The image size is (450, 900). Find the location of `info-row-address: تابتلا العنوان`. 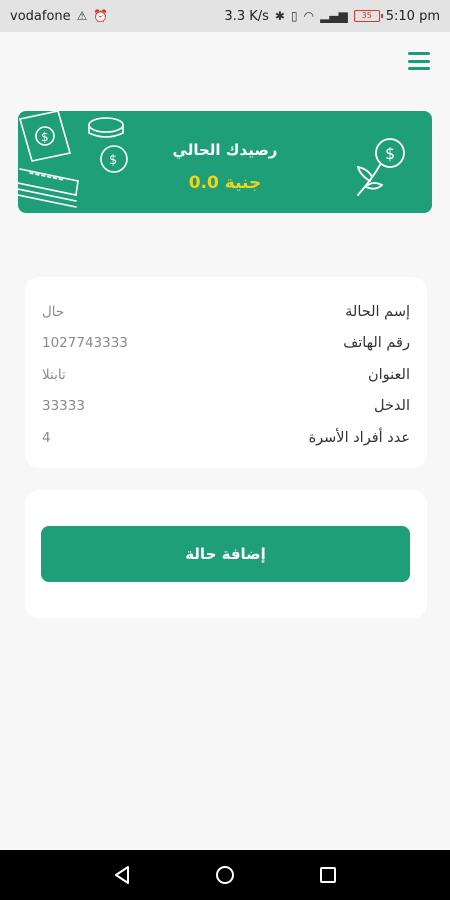

info-row-address: تابتلا العنوان is located at coordinates (226, 375).